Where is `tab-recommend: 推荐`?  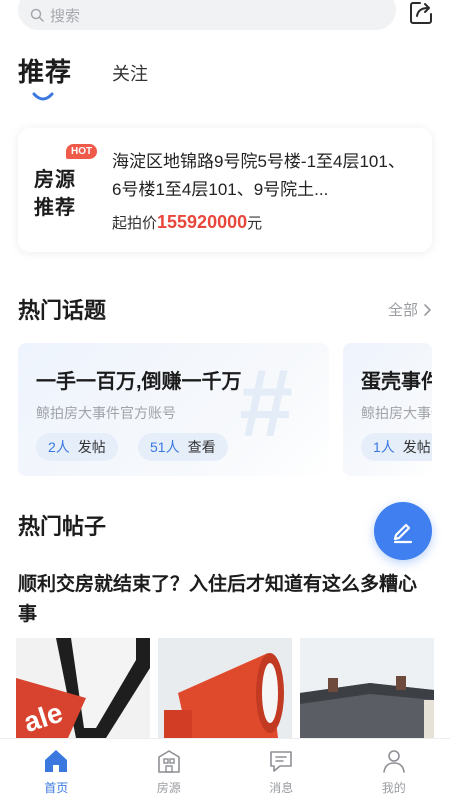
tab-recommend: 推荐 is located at coordinates (45, 70).